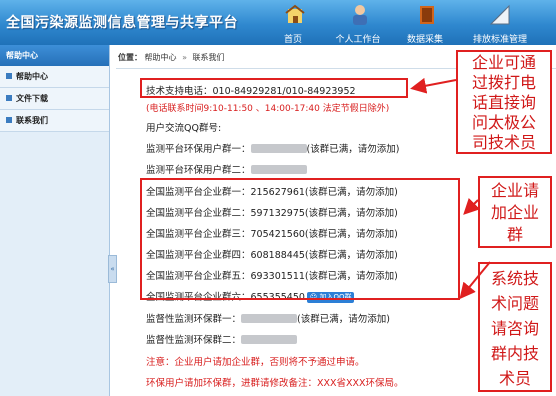 The width and height of the screenshot is (556, 396). Describe the element at coordinates (433, 85) in the screenshot. I see `arrow-to-phone` at that location.